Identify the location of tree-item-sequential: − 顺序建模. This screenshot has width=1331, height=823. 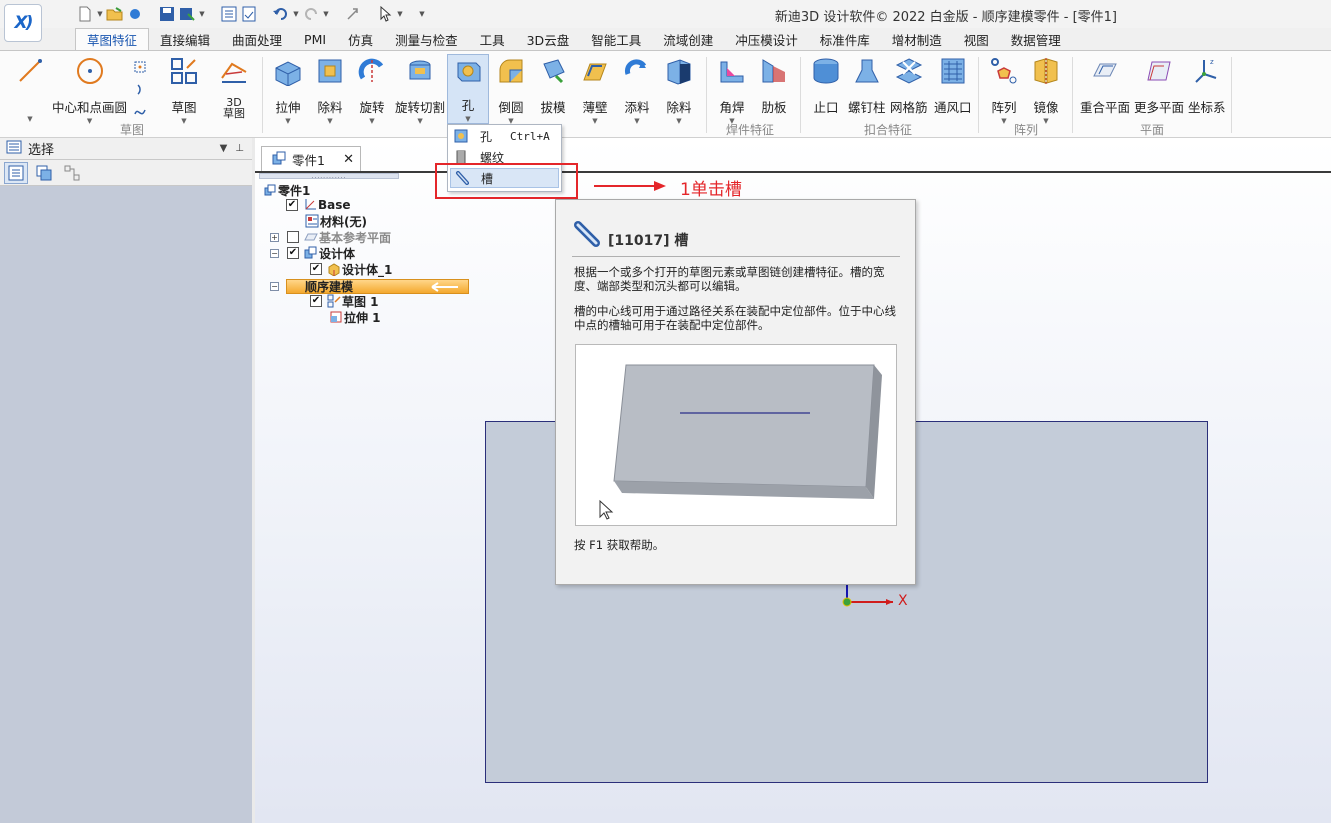
(311, 286).